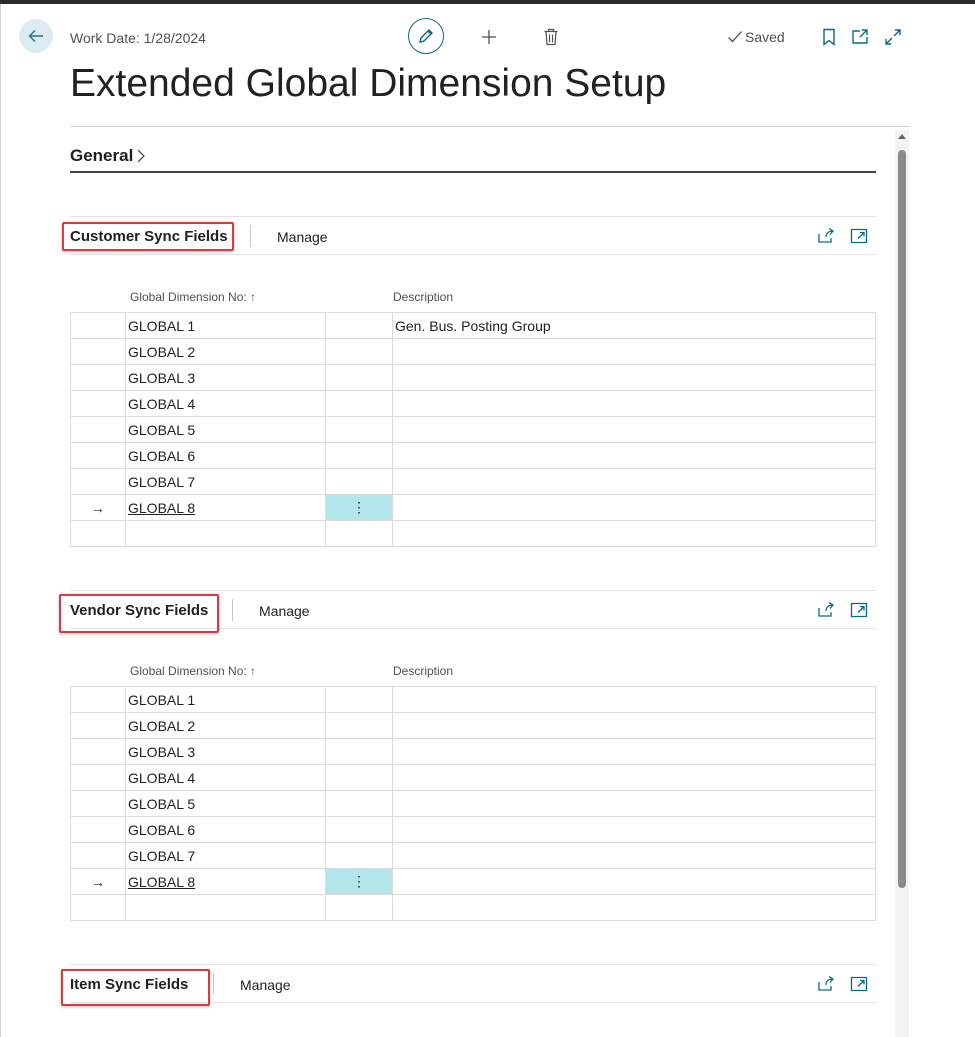  I want to click on edit-button, so click(426, 36).